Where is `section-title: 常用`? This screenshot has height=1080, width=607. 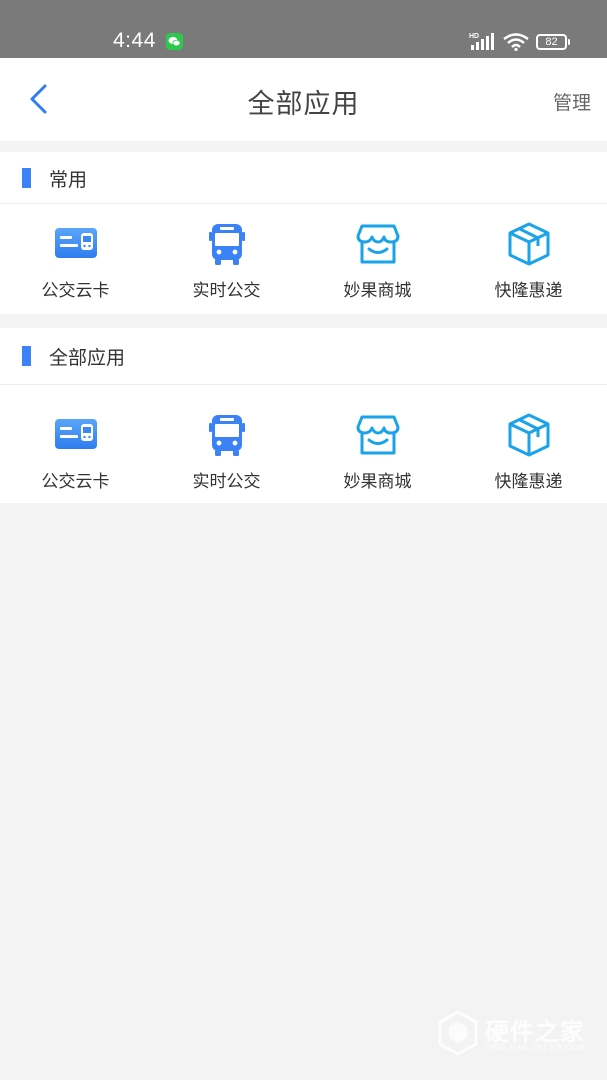 section-title: 常用 is located at coordinates (68, 180).